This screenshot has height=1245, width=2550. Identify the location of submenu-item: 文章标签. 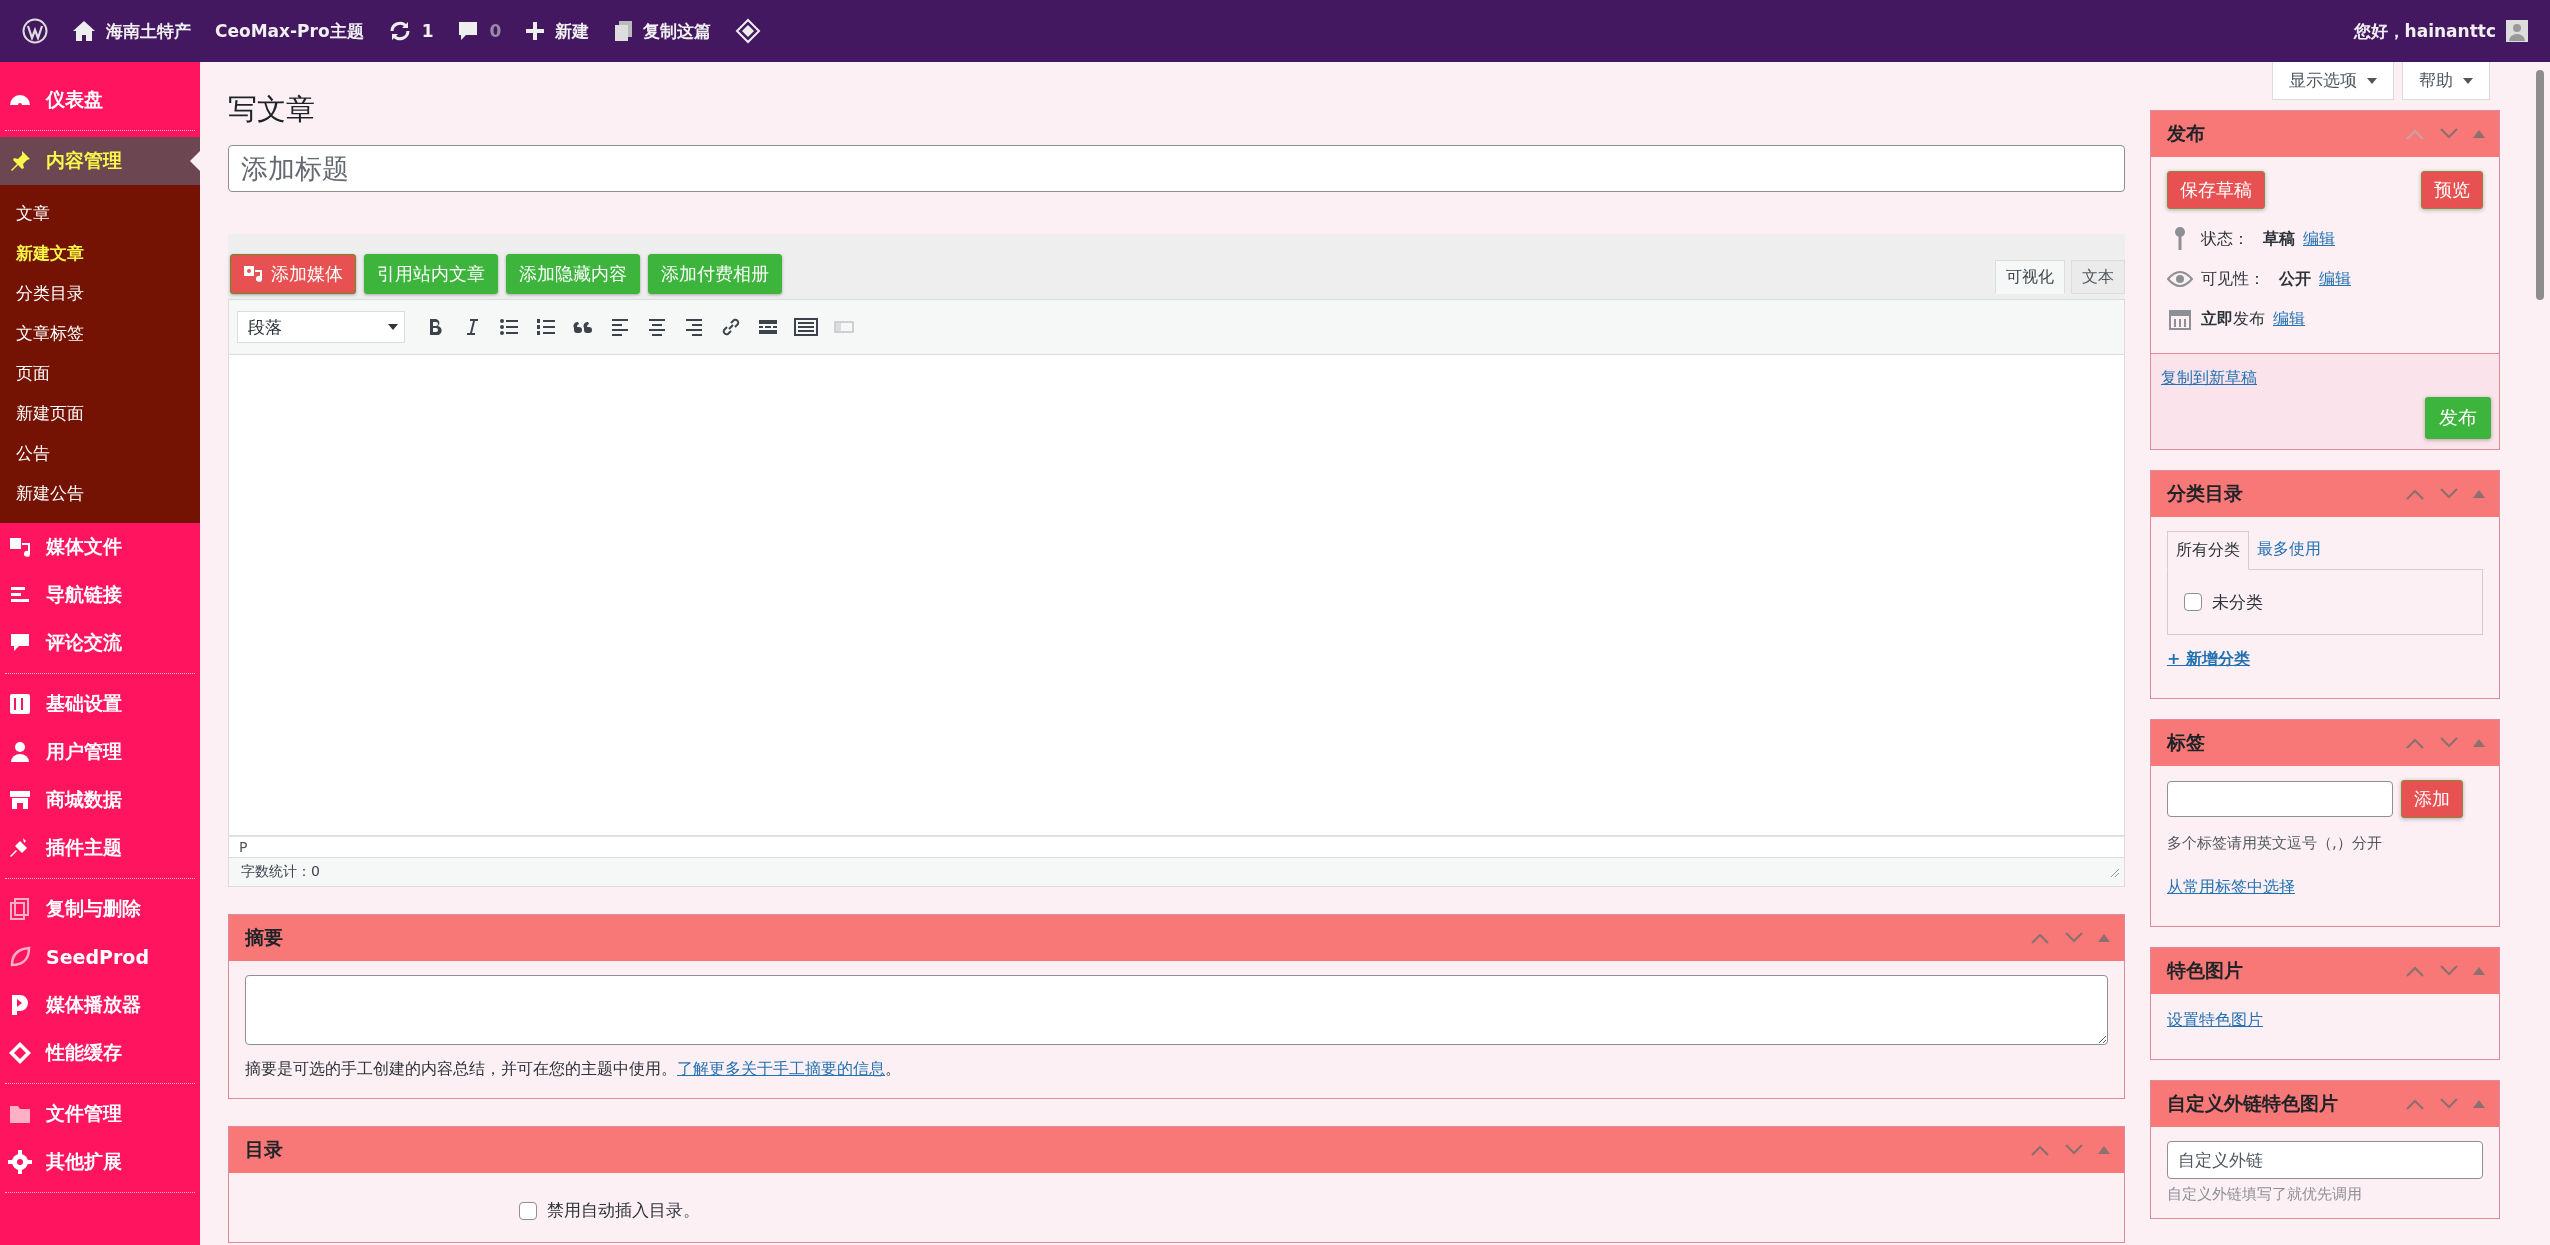
(100, 333).